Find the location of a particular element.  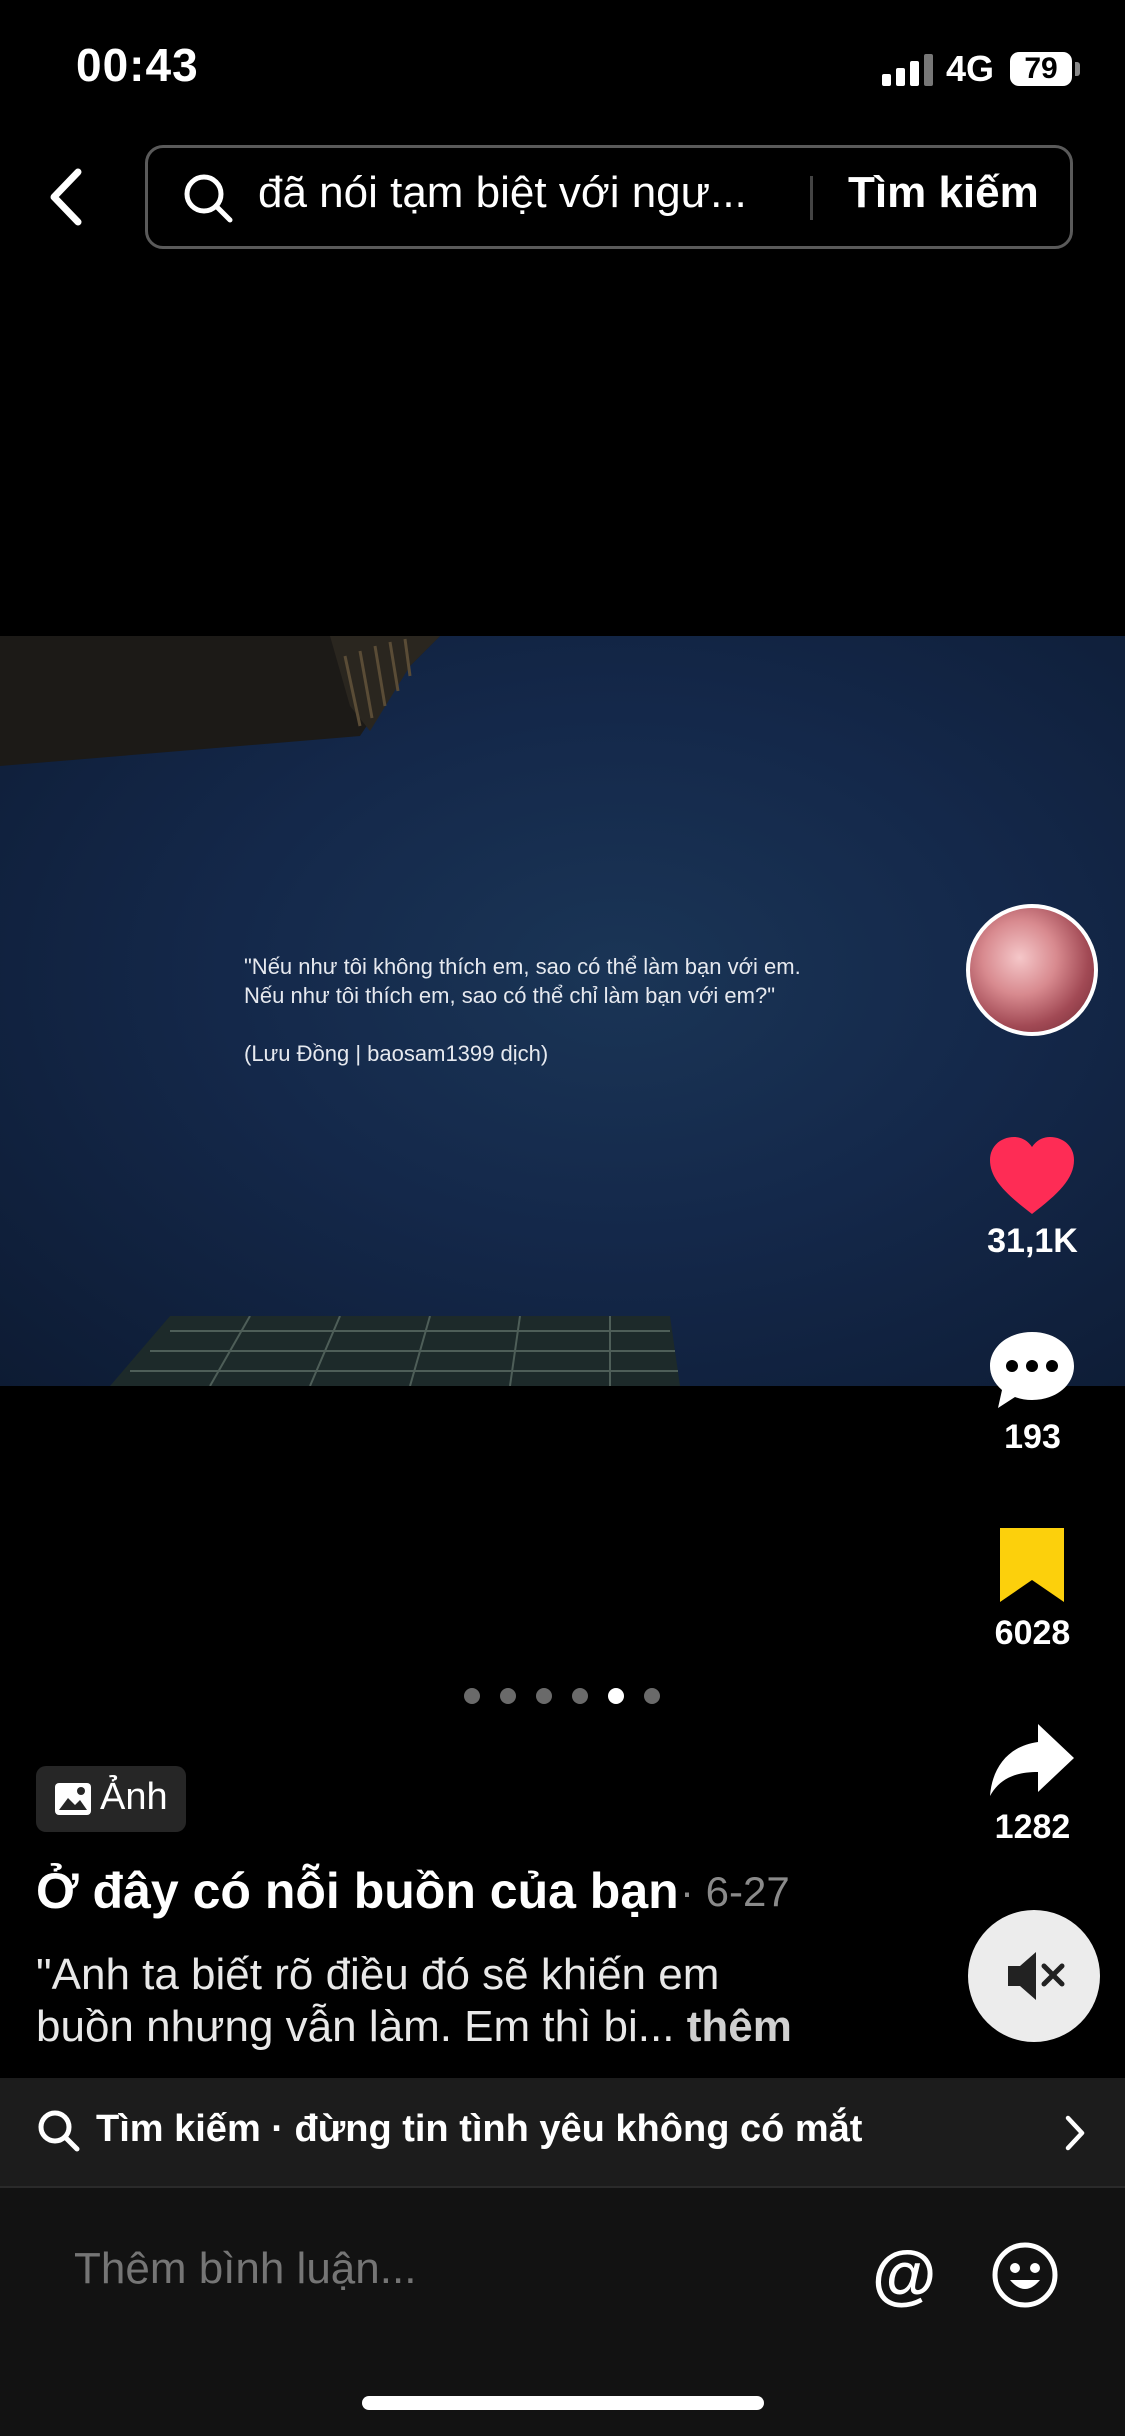

share-arrow-icon is located at coordinates (1032, 1760).